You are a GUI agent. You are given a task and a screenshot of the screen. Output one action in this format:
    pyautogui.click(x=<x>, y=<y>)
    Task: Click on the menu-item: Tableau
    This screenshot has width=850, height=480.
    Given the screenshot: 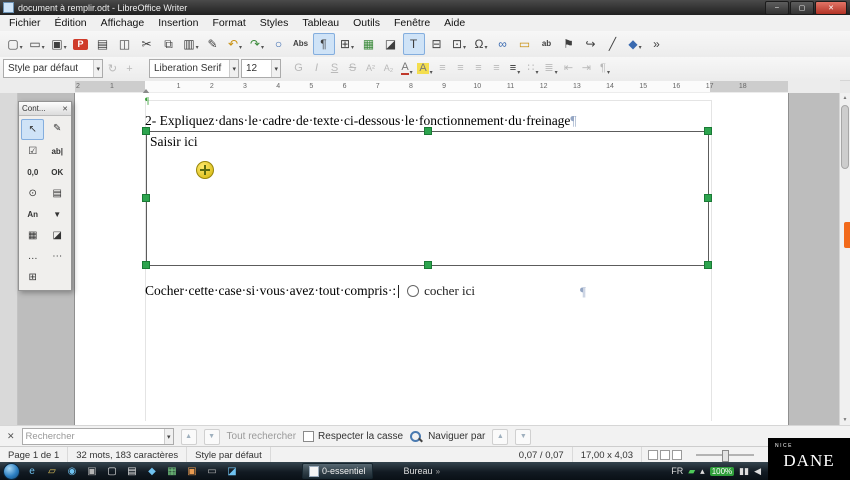 What is the action you would take?
    pyautogui.click(x=320, y=23)
    